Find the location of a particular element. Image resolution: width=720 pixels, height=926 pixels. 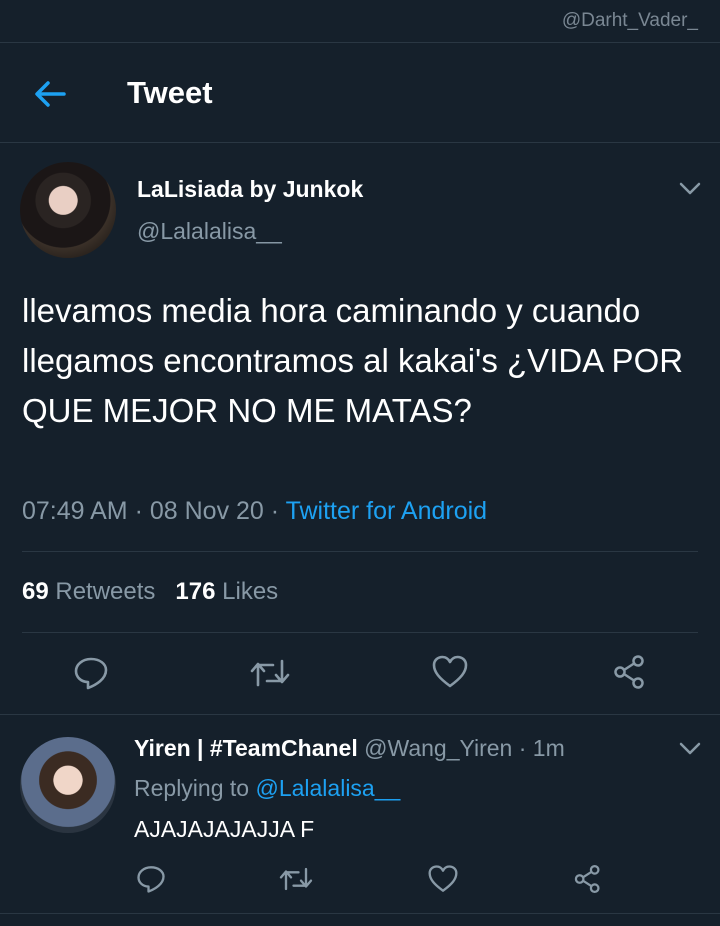

replying-to-mention: @Lalalalisa__ is located at coordinates (327, 788).